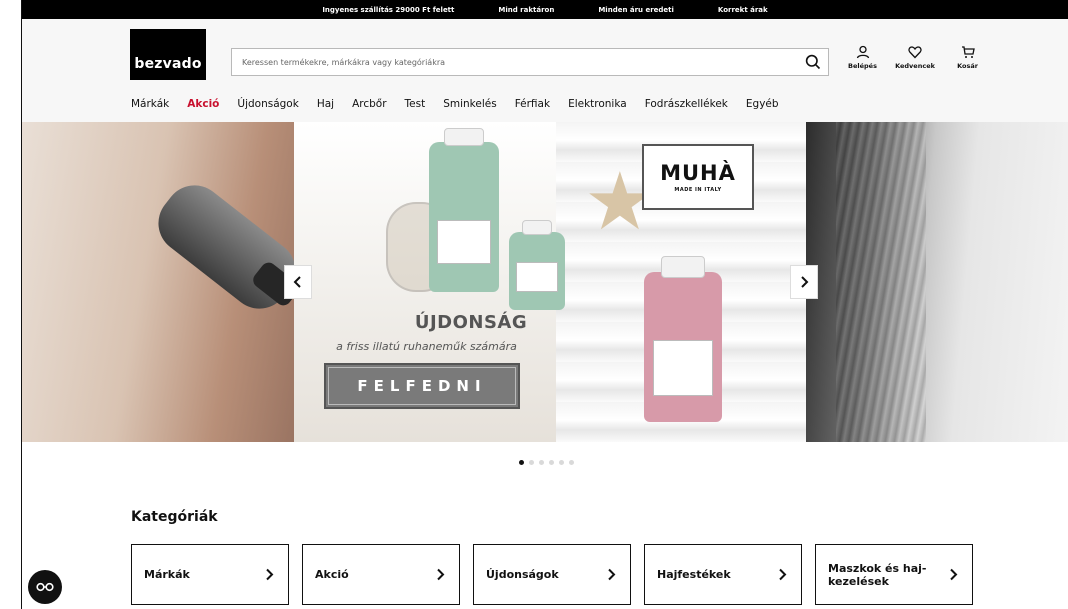  Describe the element at coordinates (636, 9) in the screenshot. I see `promo-original: Minden áru eredeti` at that location.